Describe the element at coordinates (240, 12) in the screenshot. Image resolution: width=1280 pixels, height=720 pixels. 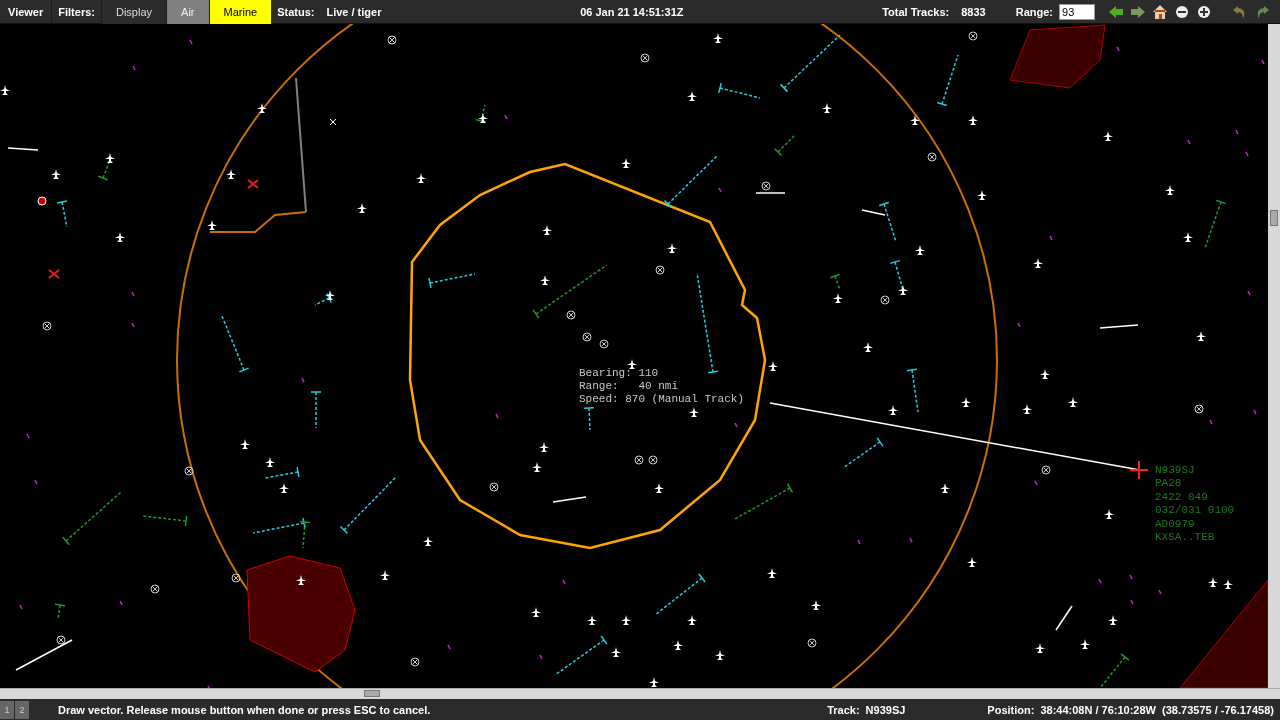
I see `filter-toggle: Marine` at that location.